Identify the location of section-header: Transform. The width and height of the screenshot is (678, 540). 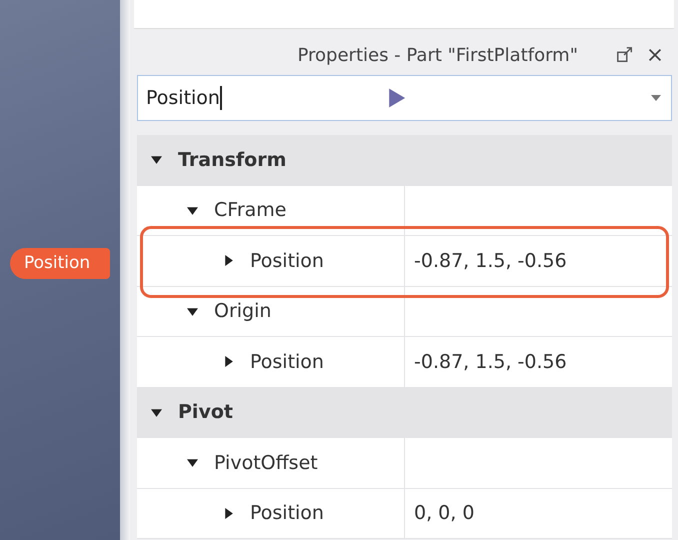
(232, 159).